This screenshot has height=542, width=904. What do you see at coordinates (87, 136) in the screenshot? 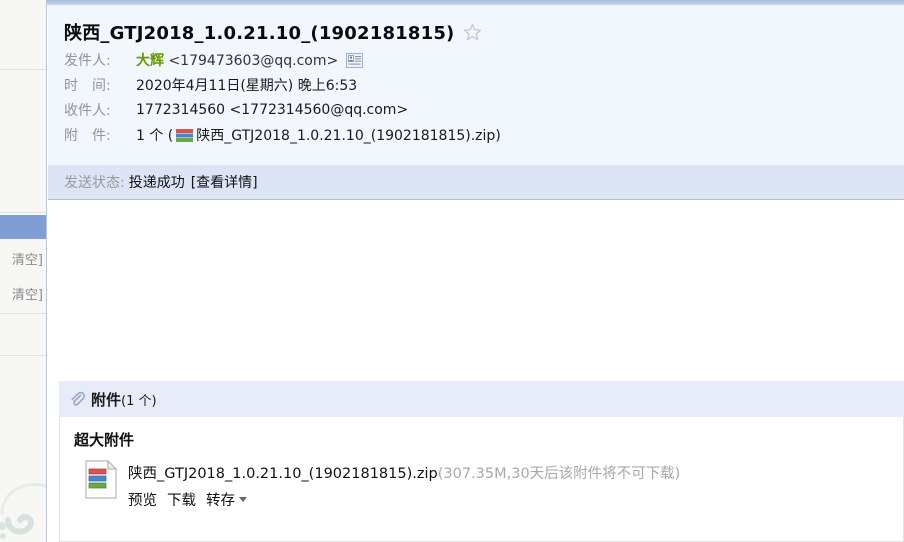
I see `meta-label-attachment: 附 件:` at bounding box center [87, 136].